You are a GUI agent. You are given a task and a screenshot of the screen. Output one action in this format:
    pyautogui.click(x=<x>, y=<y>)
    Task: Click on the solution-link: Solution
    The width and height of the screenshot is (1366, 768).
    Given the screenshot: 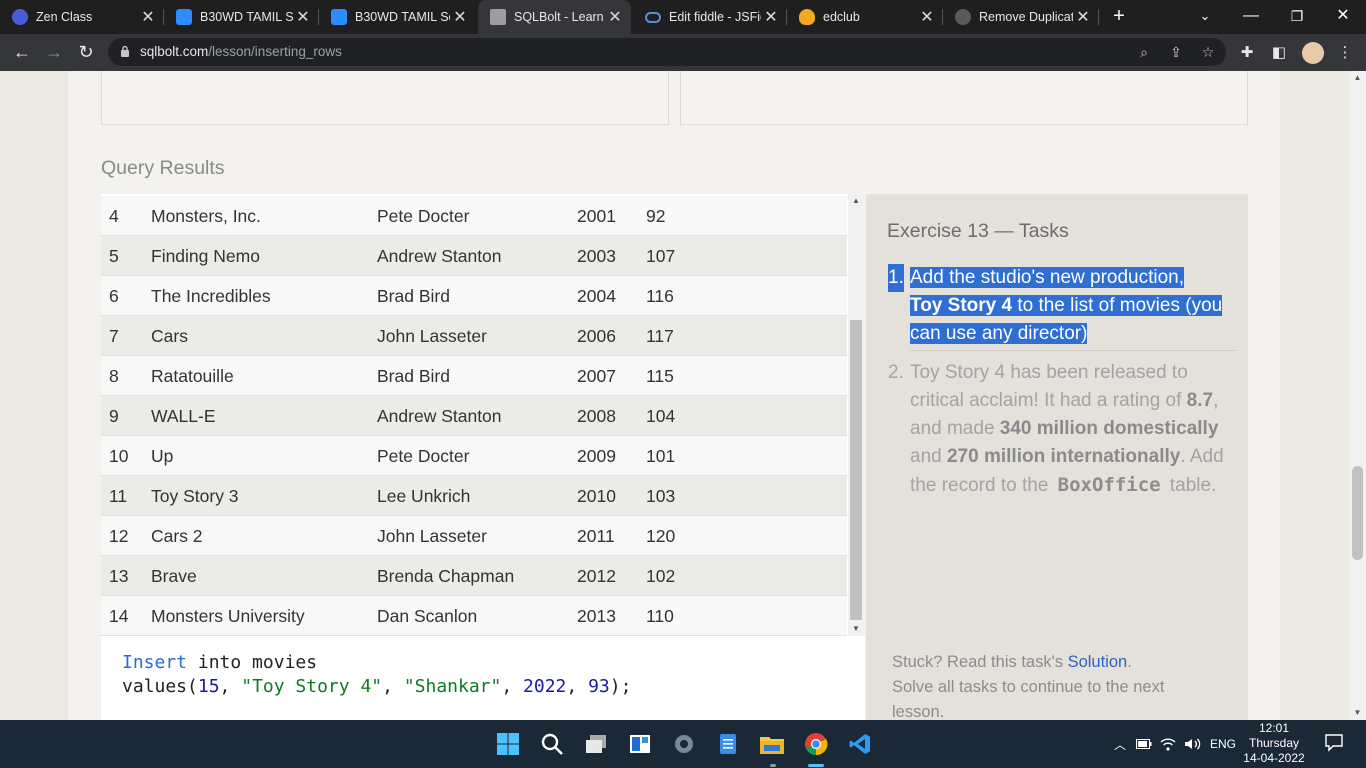 What is the action you would take?
    pyautogui.click(x=1098, y=662)
    